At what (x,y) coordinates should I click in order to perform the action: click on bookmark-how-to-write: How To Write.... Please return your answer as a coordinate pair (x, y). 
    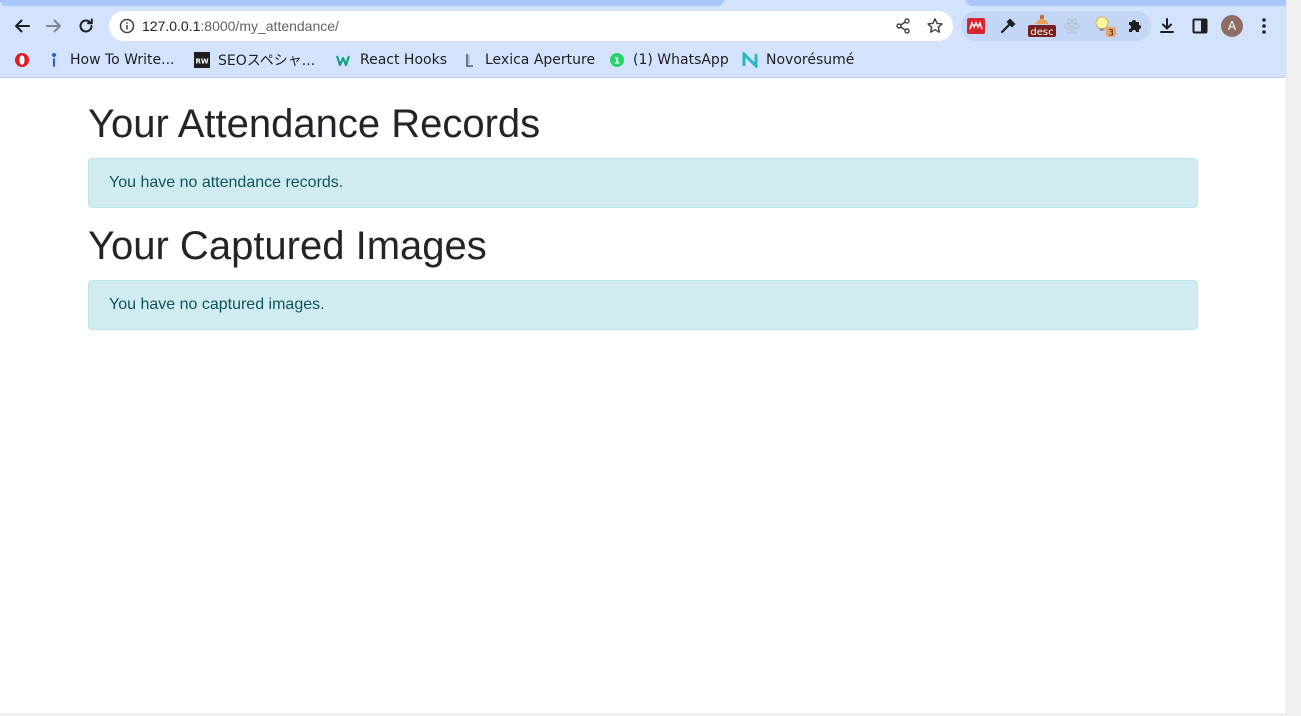
    Looking at the image, I should click on (110, 60).